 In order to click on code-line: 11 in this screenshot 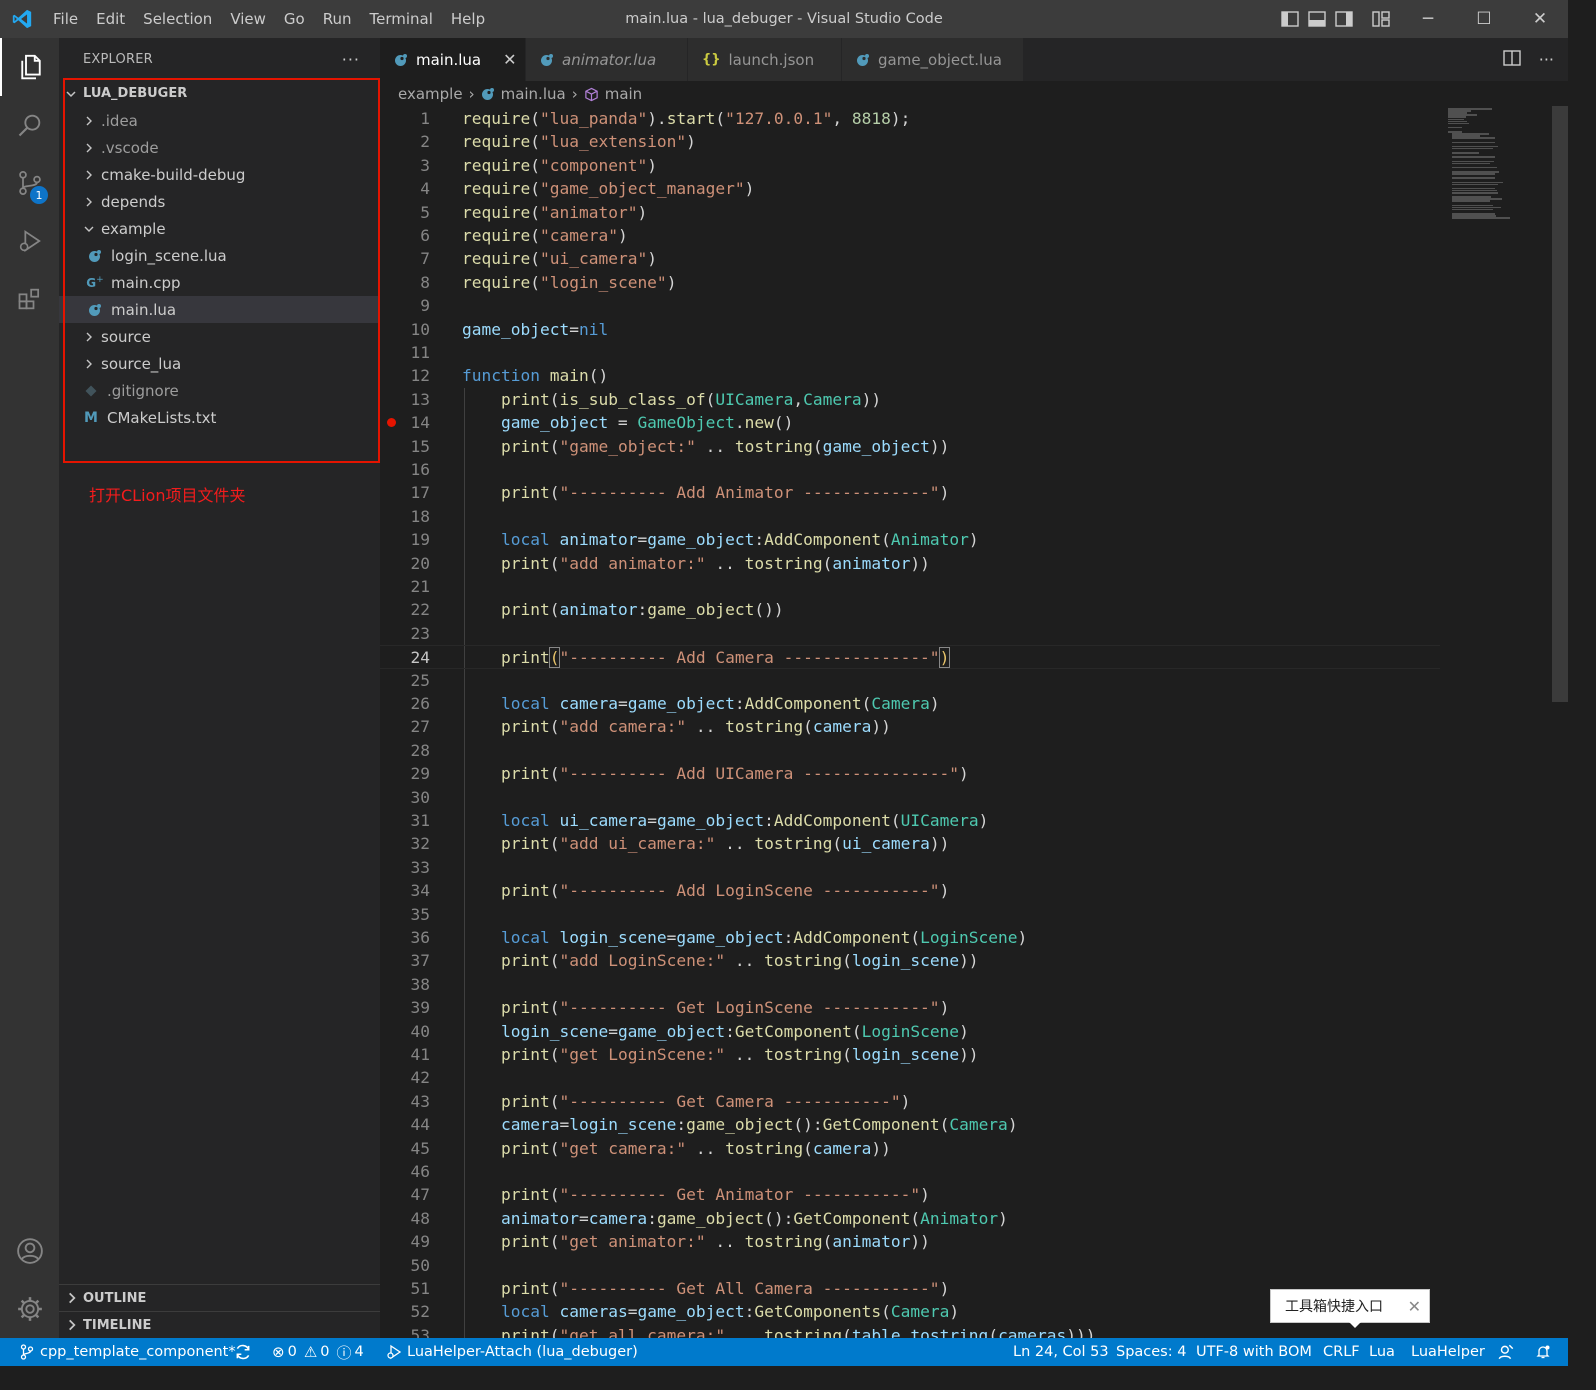, I will do `click(910, 352)`.